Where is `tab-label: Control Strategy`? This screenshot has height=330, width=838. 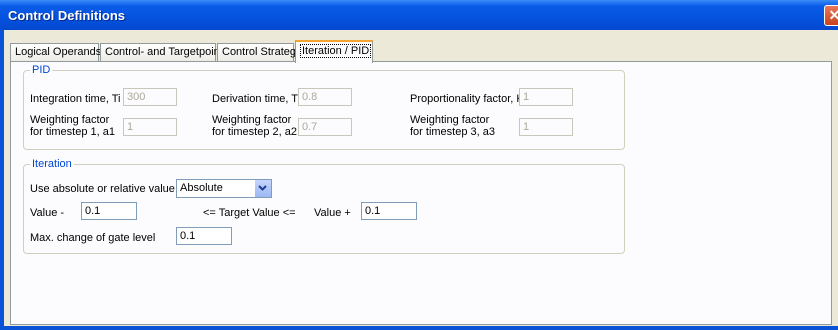 tab-label: Control Strategy is located at coordinates (262, 52).